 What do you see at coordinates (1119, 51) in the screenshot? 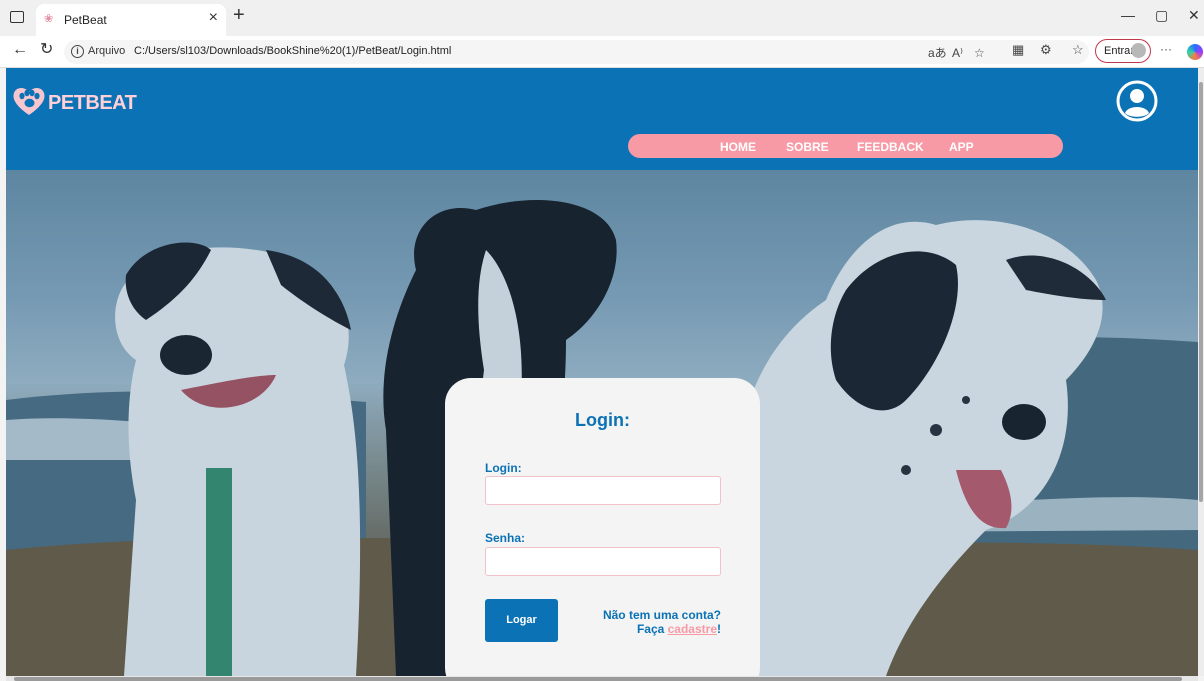
I see `sign-in-label: Entrar` at bounding box center [1119, 51].